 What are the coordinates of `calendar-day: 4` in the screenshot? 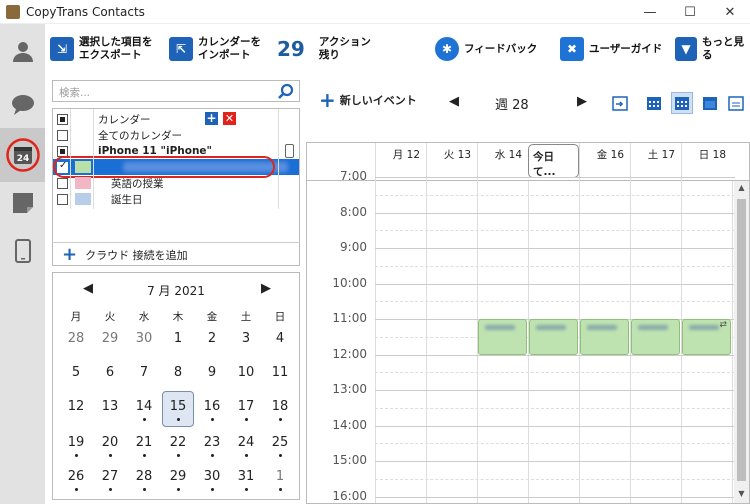 It's located at (280, 338).